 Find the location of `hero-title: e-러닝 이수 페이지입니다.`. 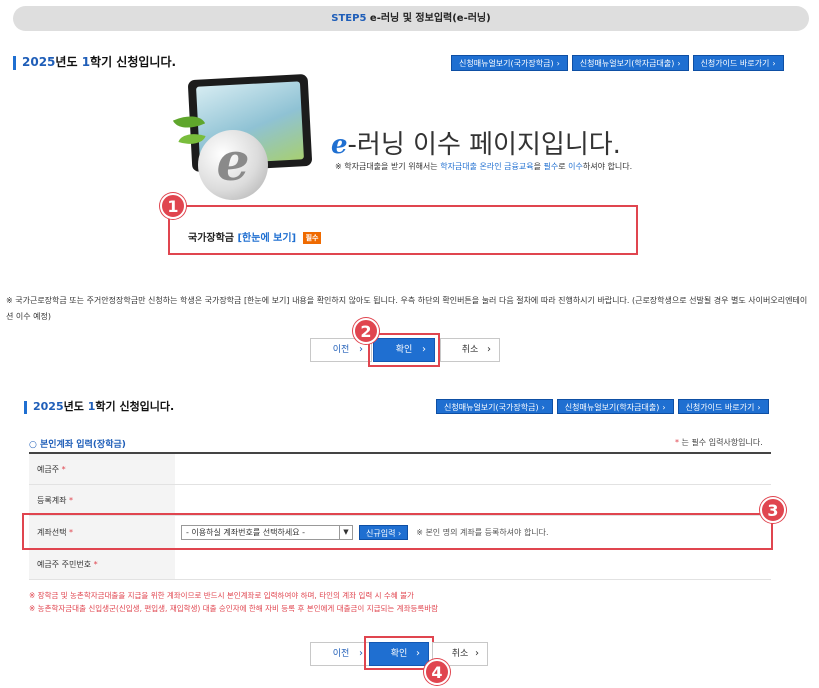

hero-title: e-러닝 이수 페이지입니다. is located at coordinates (476, 145).